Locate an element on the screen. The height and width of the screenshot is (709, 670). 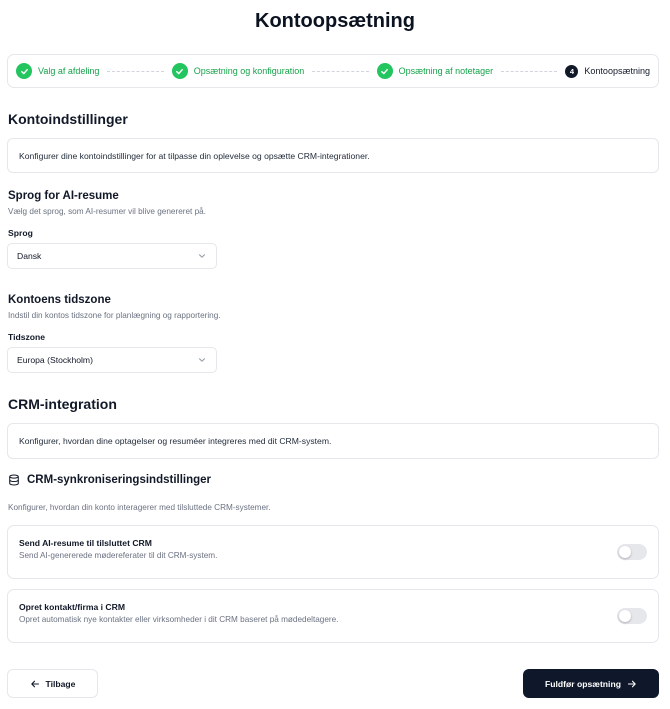
step-label: Valg af afdeling is located at coordinates (69, 71).